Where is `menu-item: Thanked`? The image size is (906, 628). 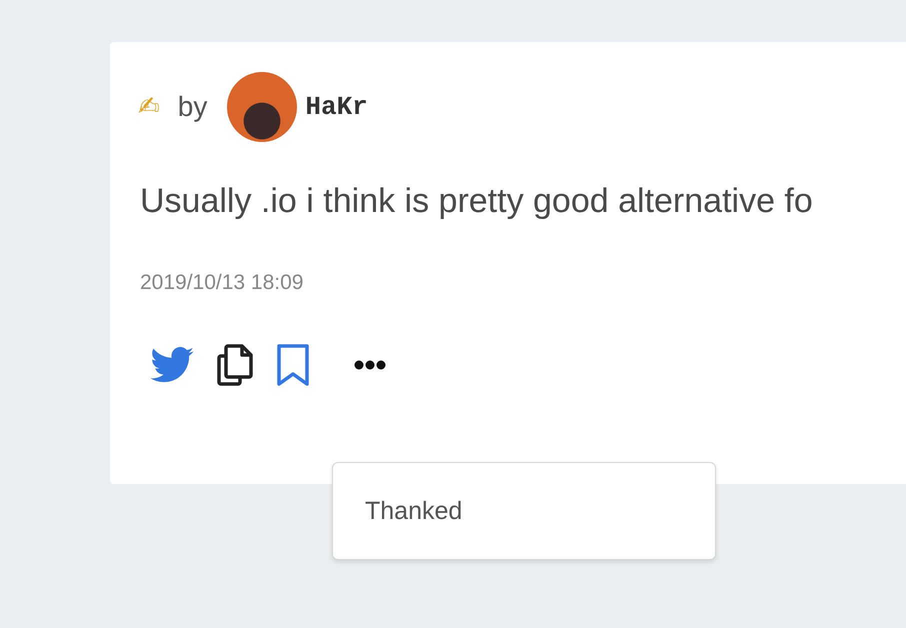 menu-item: Thanked is located at coordinates (524, 511).